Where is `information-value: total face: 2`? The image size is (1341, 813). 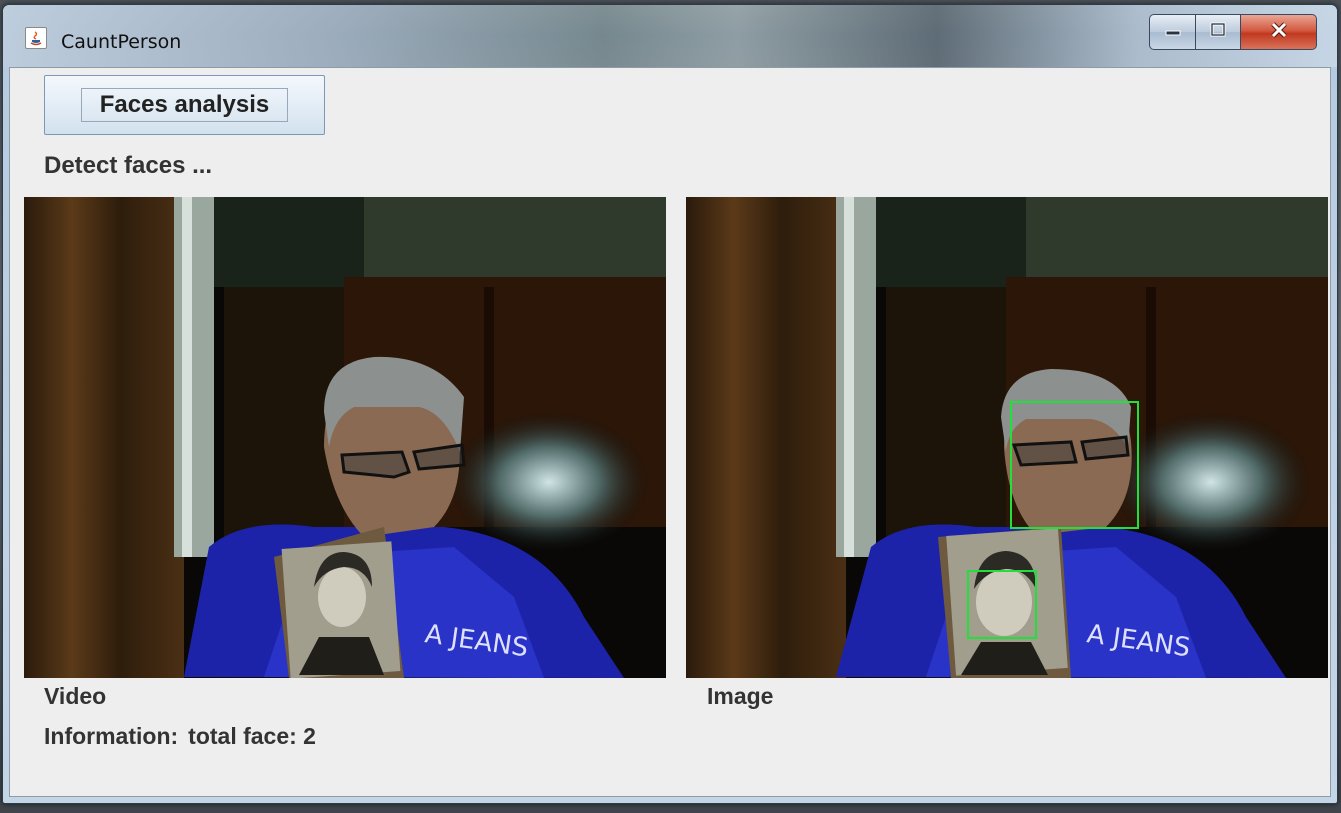 information-value: total face: 2 is located at coordinates (252, 736).